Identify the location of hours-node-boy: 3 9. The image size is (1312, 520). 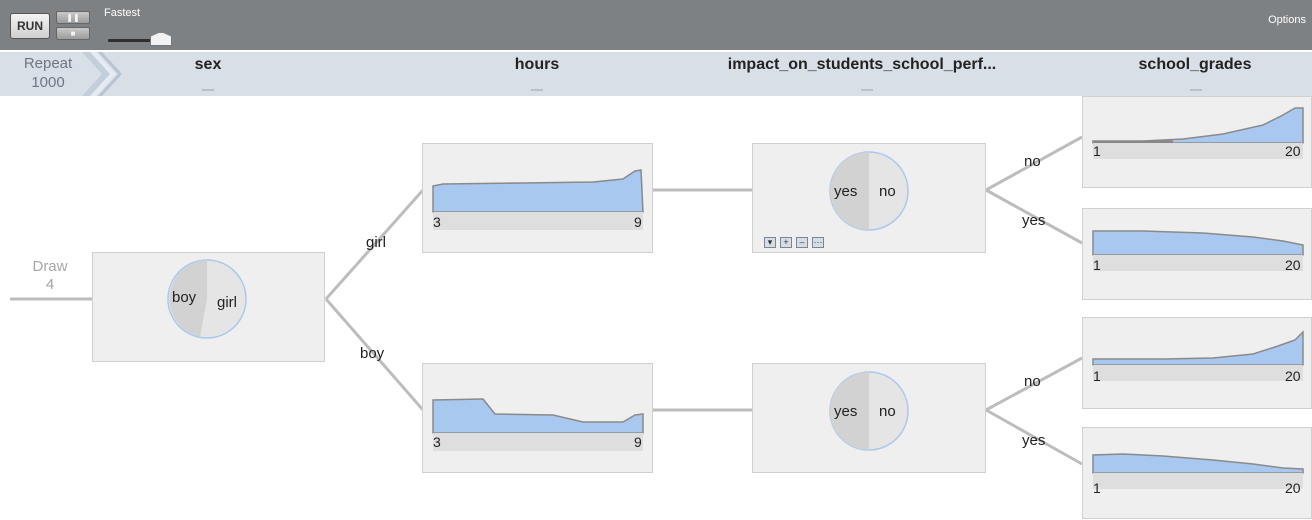
(537, 418).